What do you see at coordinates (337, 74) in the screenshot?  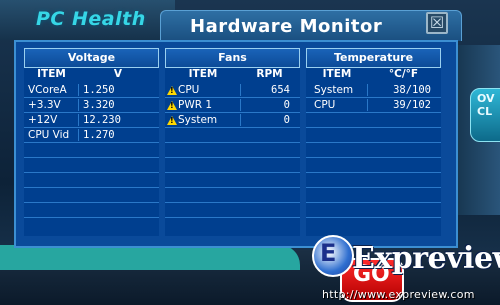 I see `temperature-col-item: ITEM` at bounding box center [337, 74].